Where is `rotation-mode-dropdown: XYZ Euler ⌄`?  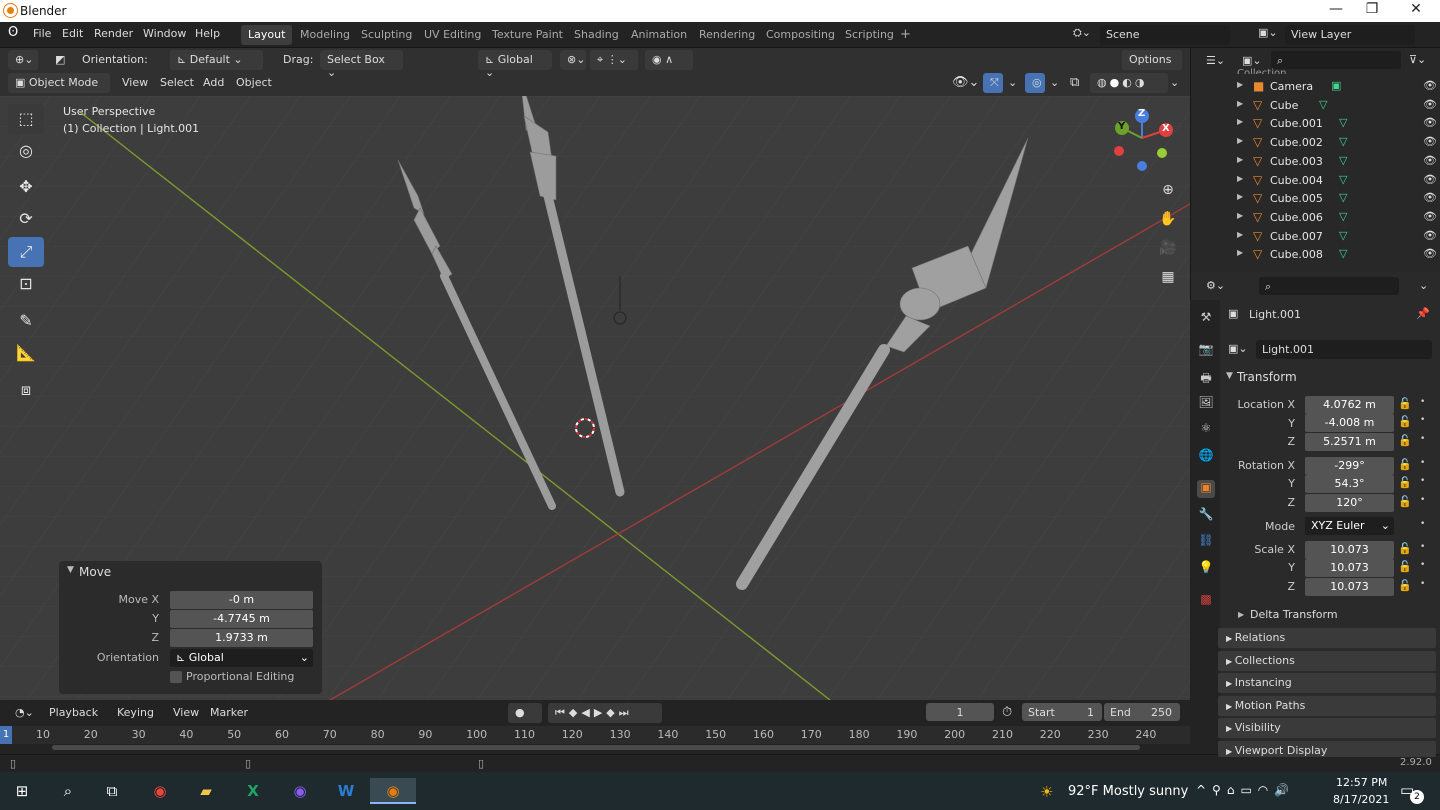 rotation-mode-dropdown: XYZ Euler ⌄ is located at coordinates (1349, 526).